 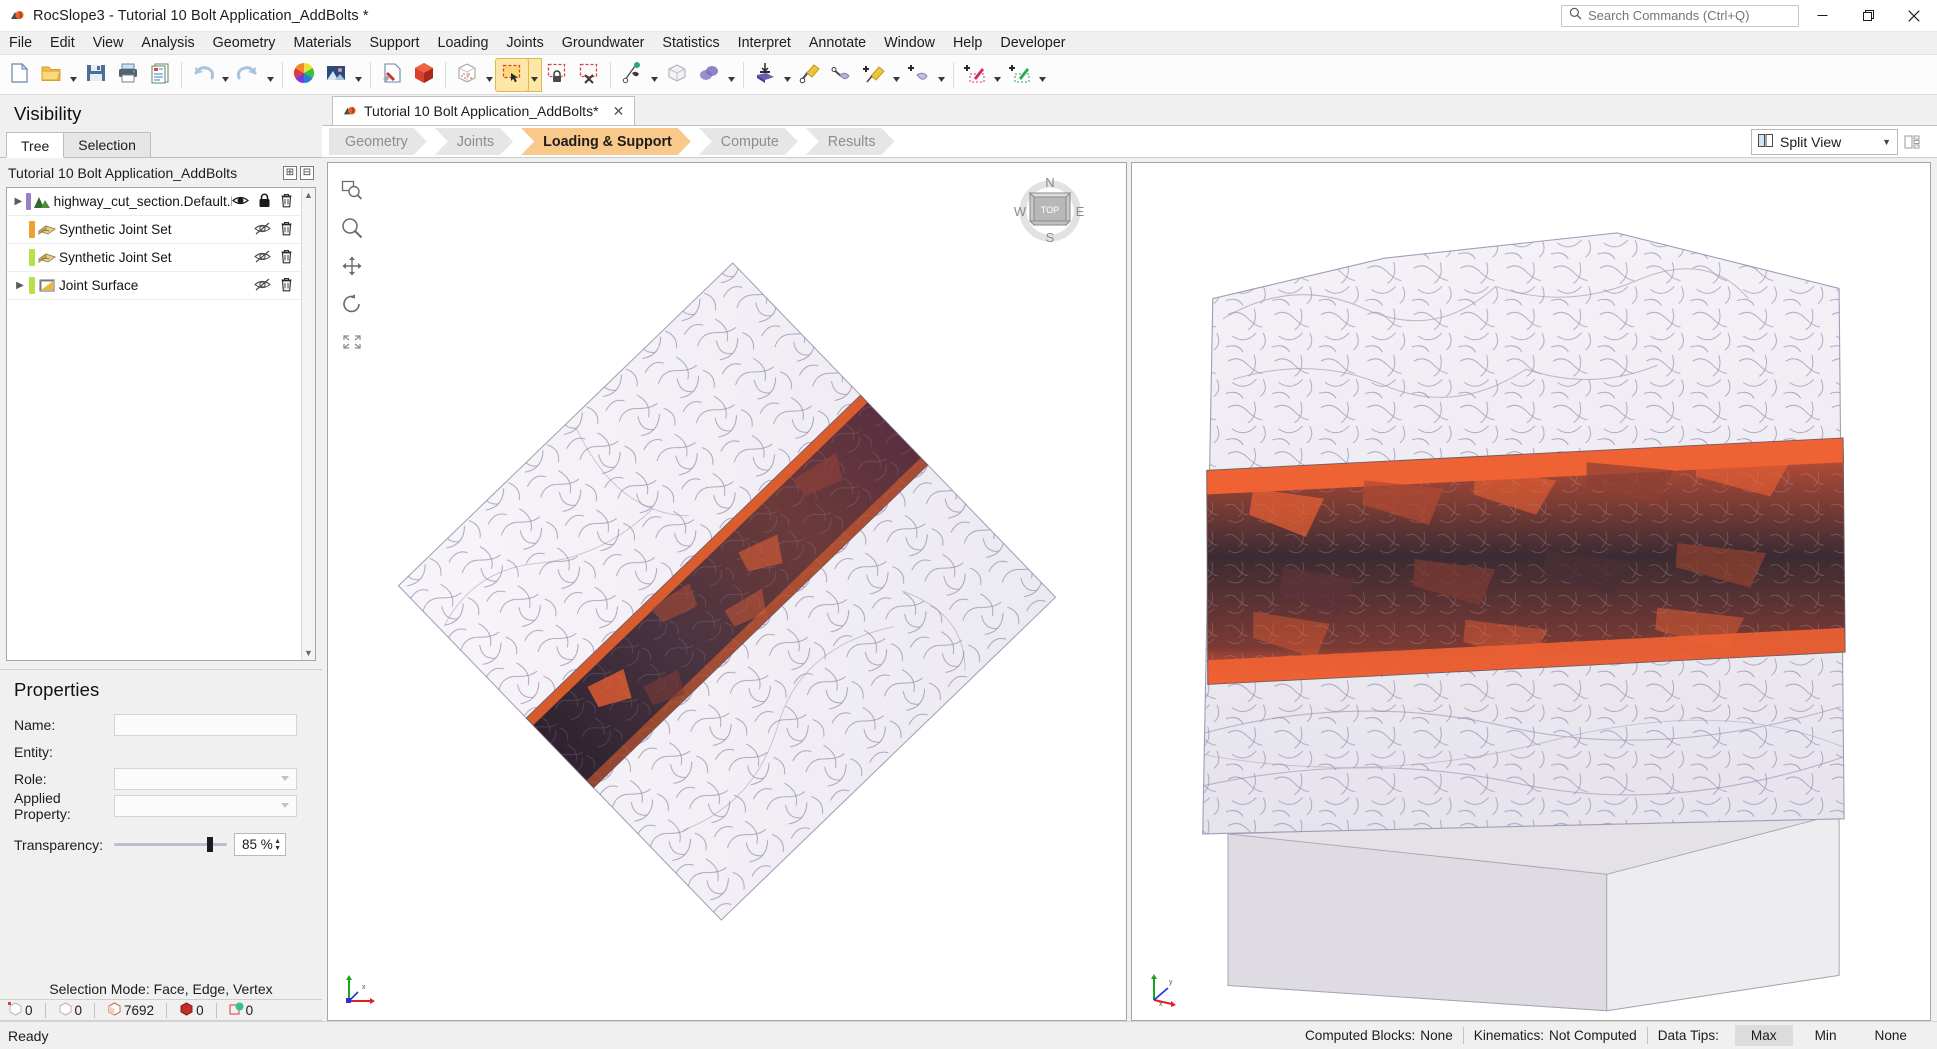 What do you see at coordinates (154, 286) in the screenshot?
I see `tree-item: ▶ Joint Surface` at bounding box center [154, 286].